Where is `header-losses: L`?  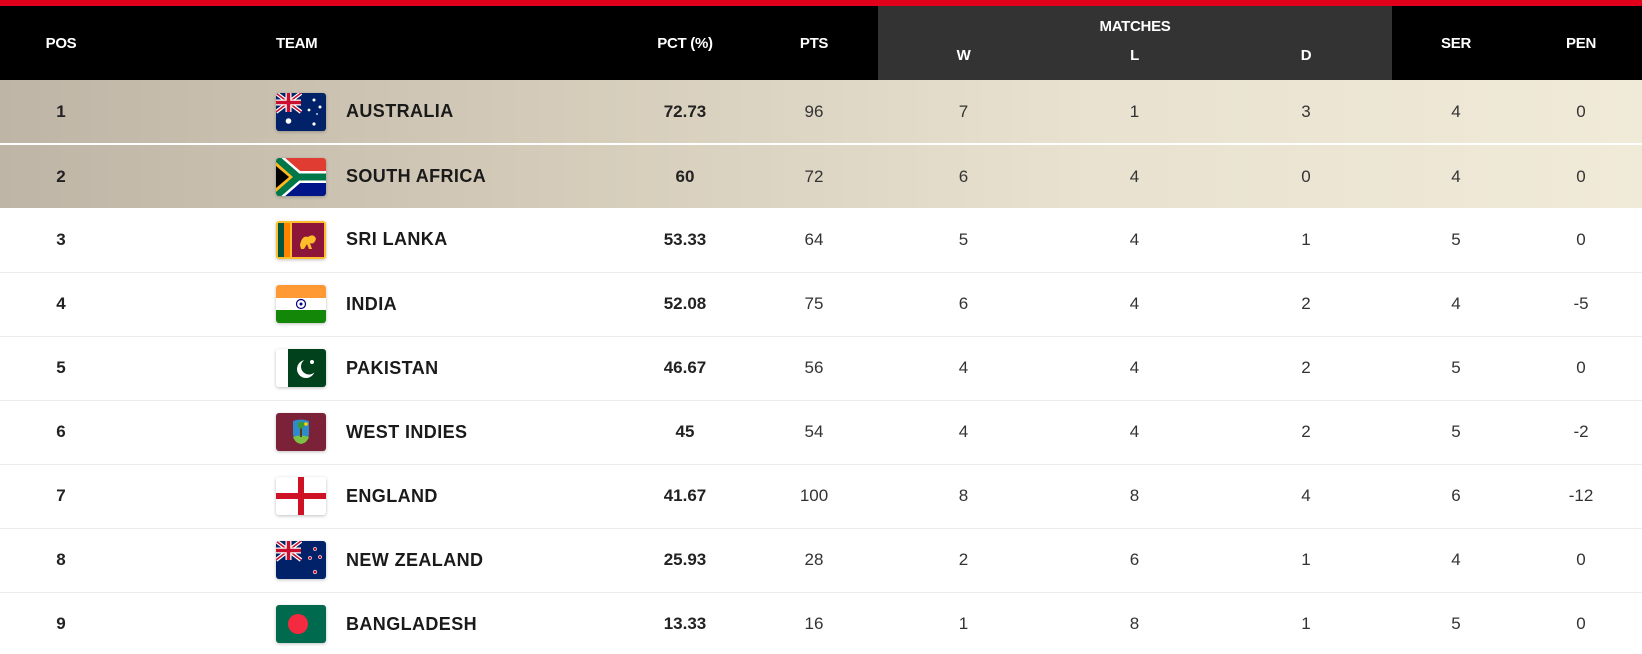
header-losses: L is located at coordinates (1134, 58).